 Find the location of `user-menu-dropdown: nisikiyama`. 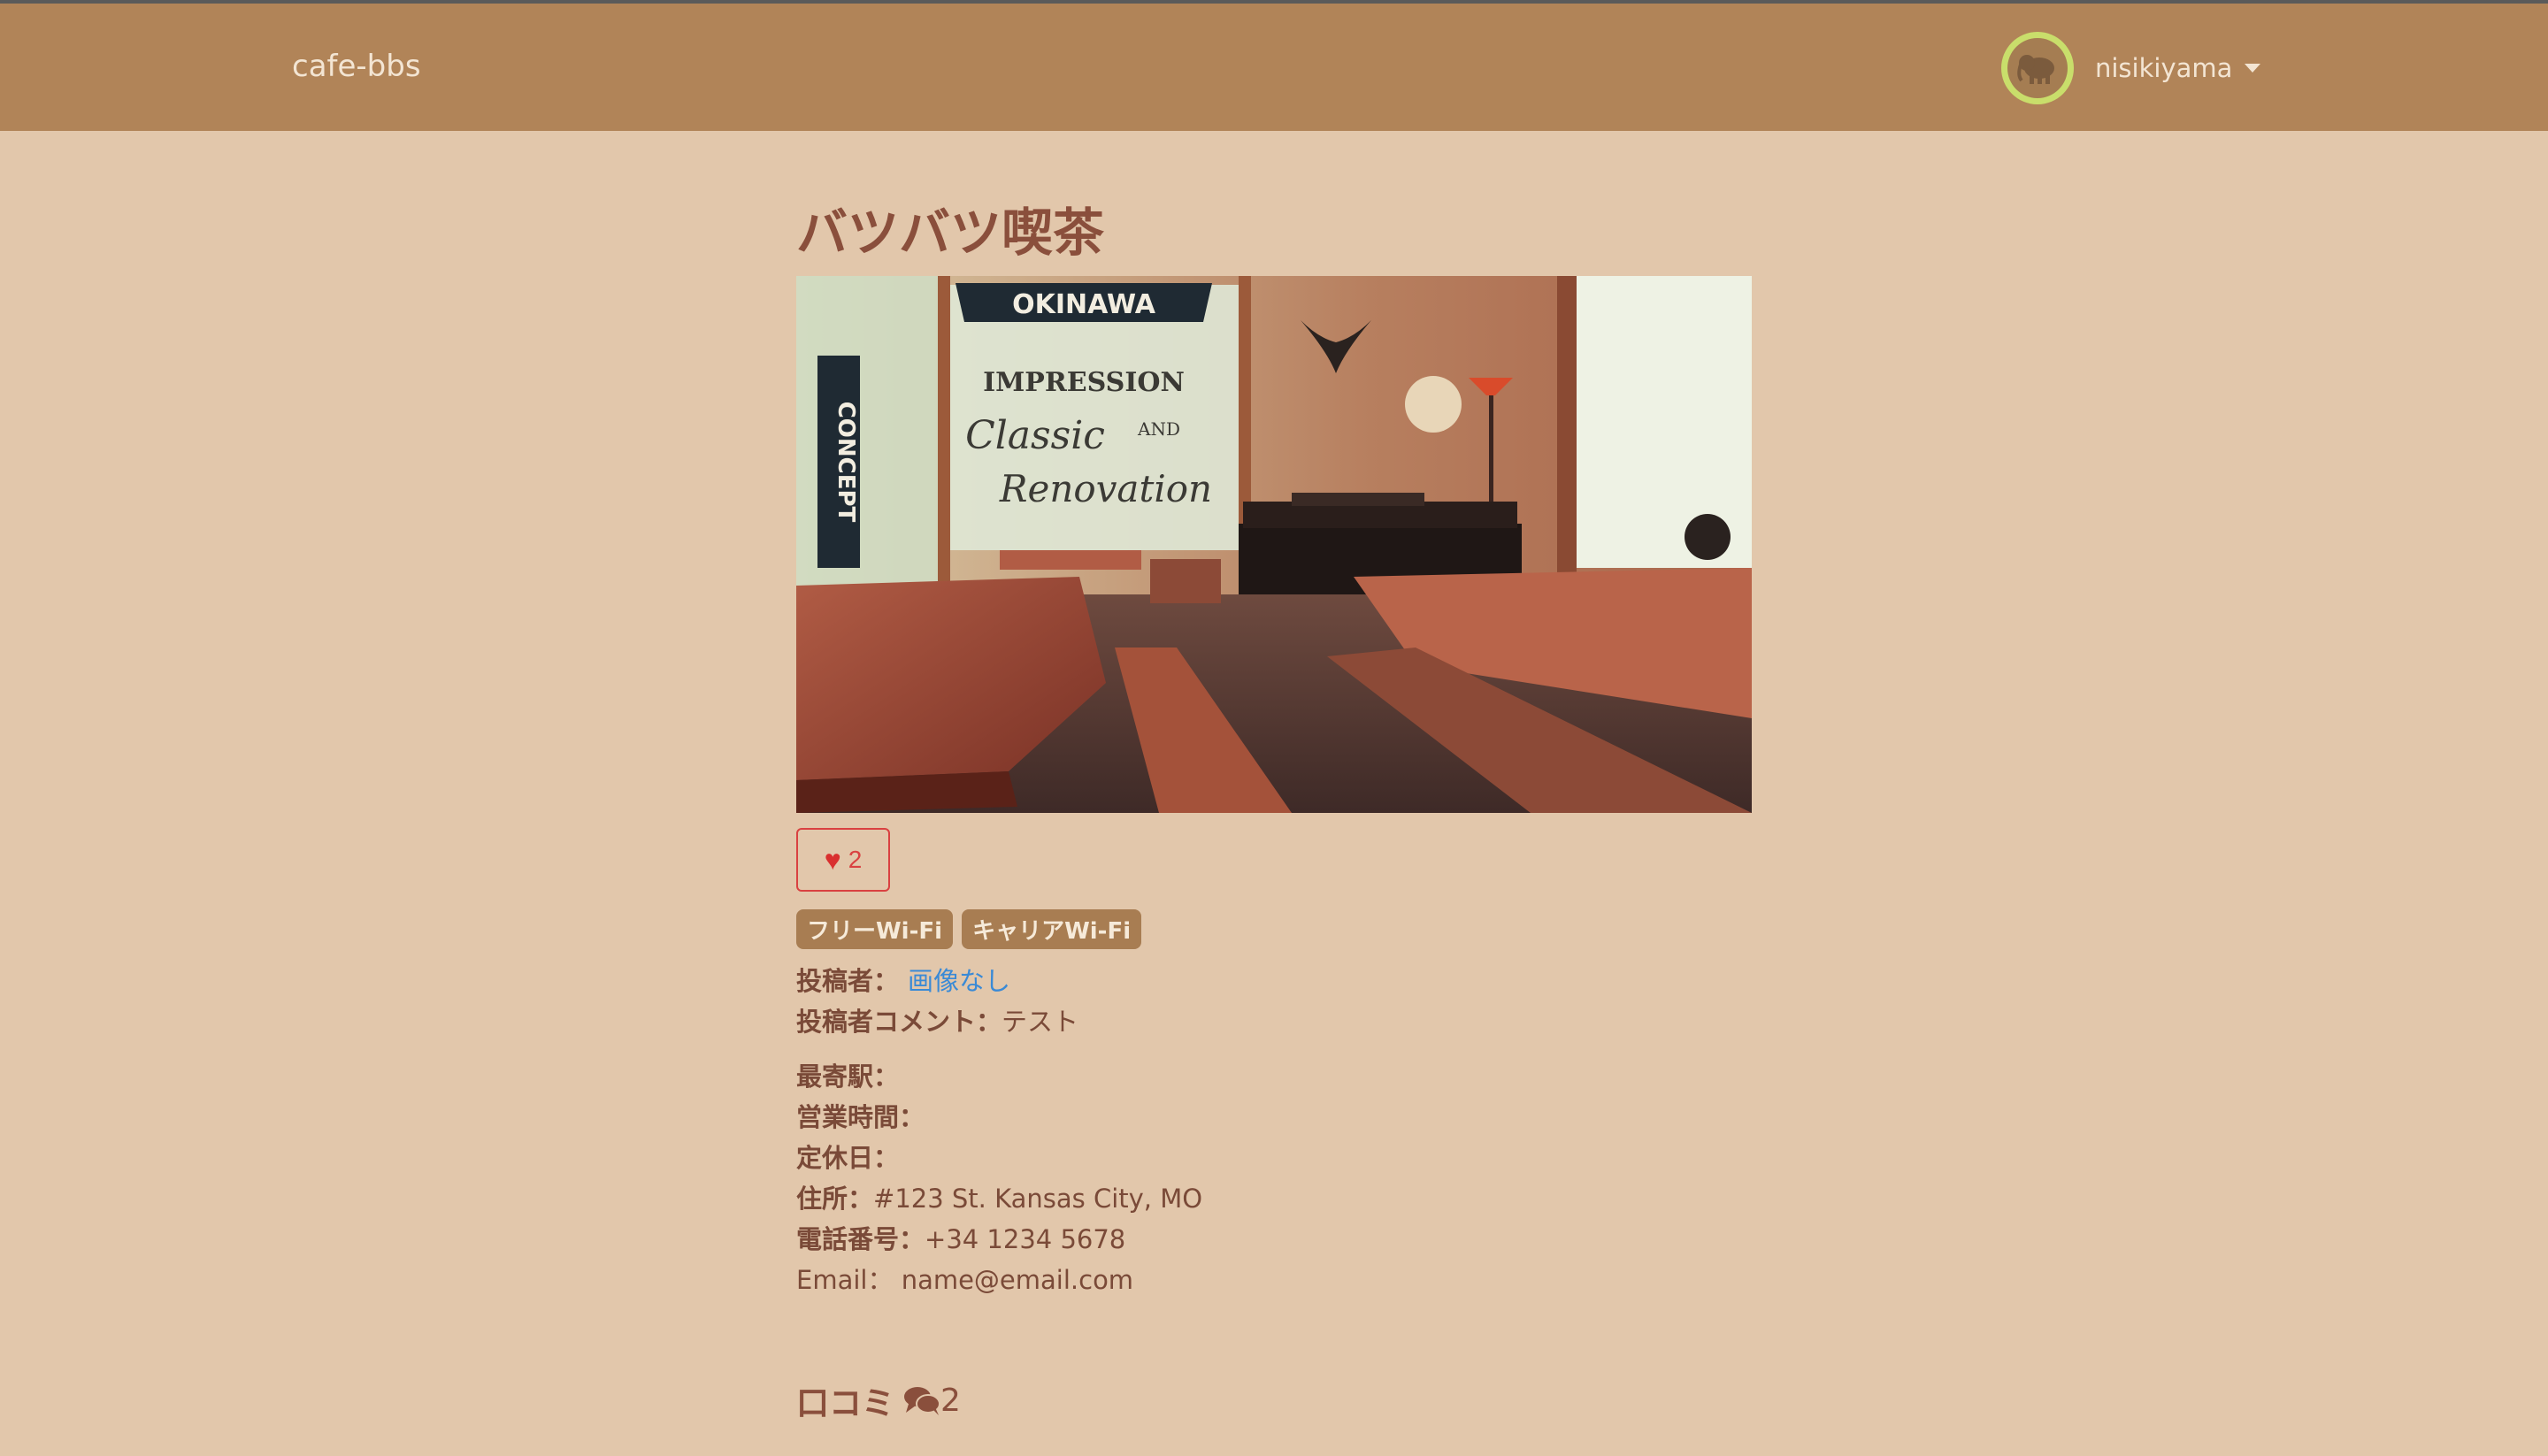

user-menu-dropdown: nisikiyama is located at coordinates (2131, 68).